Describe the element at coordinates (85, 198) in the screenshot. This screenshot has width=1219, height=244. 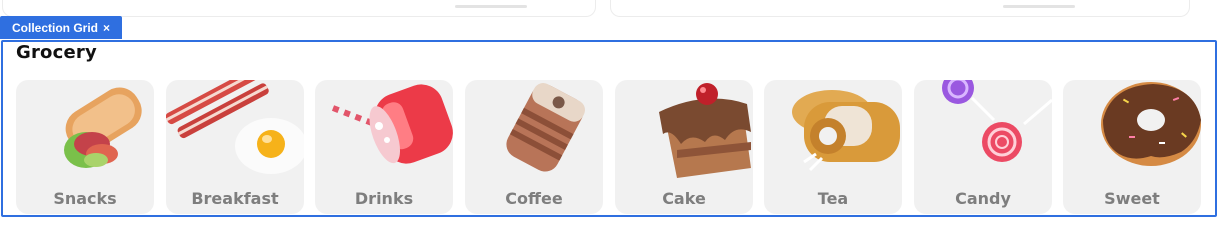
I see `category-label: Snacks` at that location.